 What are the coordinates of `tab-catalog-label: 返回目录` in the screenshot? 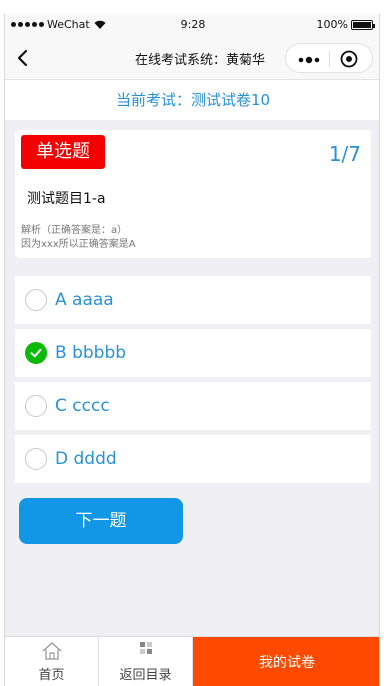 It's located at (145, 675).